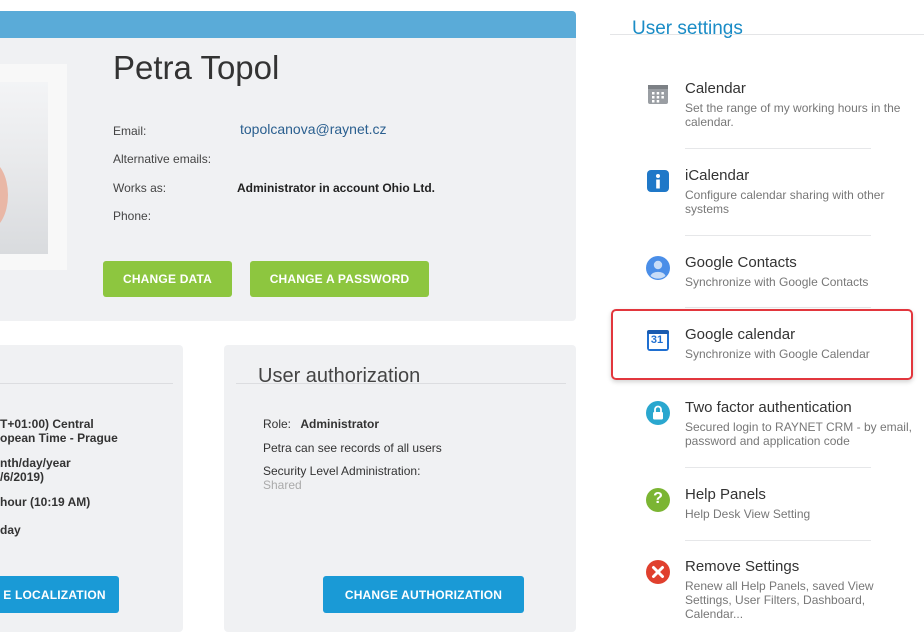 This screenshot has width=924, height=643. What do you see at coordinates (658, 572) in the screenshot?
I see `remove-icon` at bounding box center [658, 572].